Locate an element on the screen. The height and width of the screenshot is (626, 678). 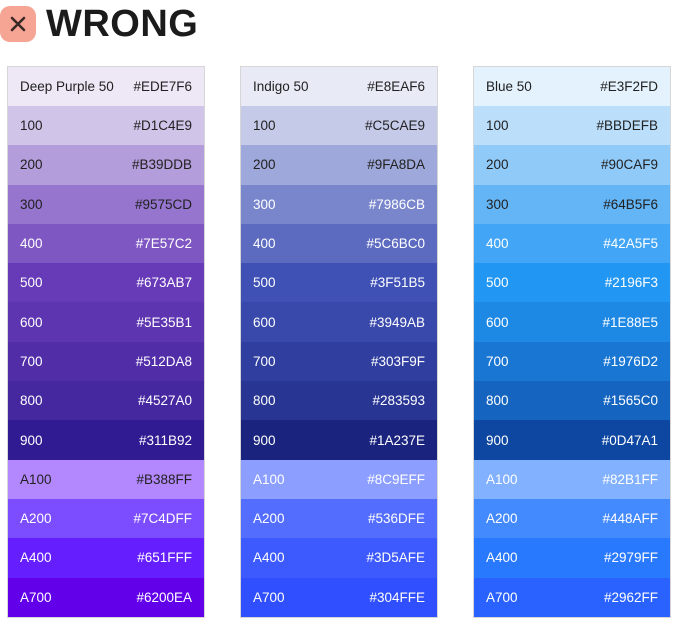
swatch-hex: #42A5F5 is located at coordinates (630, 244).